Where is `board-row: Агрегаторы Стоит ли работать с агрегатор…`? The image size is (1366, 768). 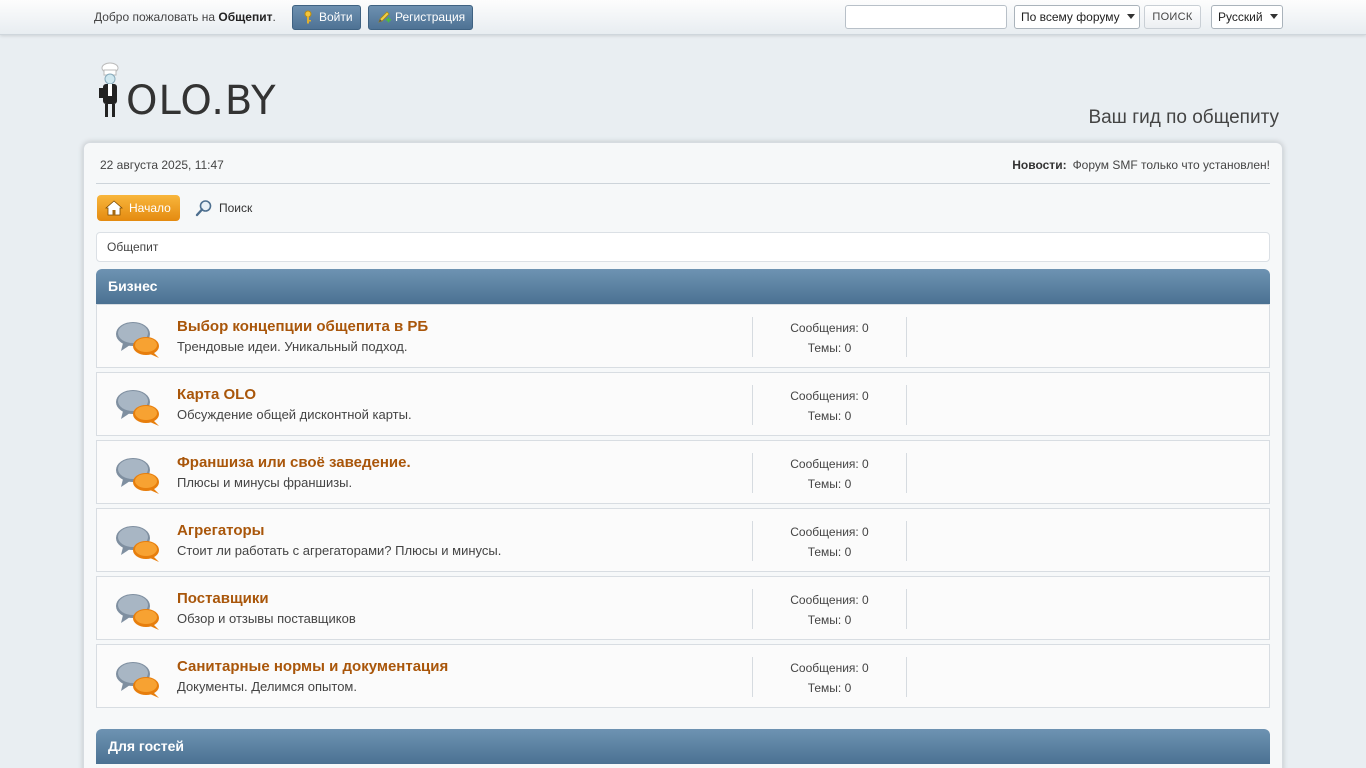
board-row: Агрегаторы Стоит ли работать с агрегатор… is located at coordinates (683, 540).